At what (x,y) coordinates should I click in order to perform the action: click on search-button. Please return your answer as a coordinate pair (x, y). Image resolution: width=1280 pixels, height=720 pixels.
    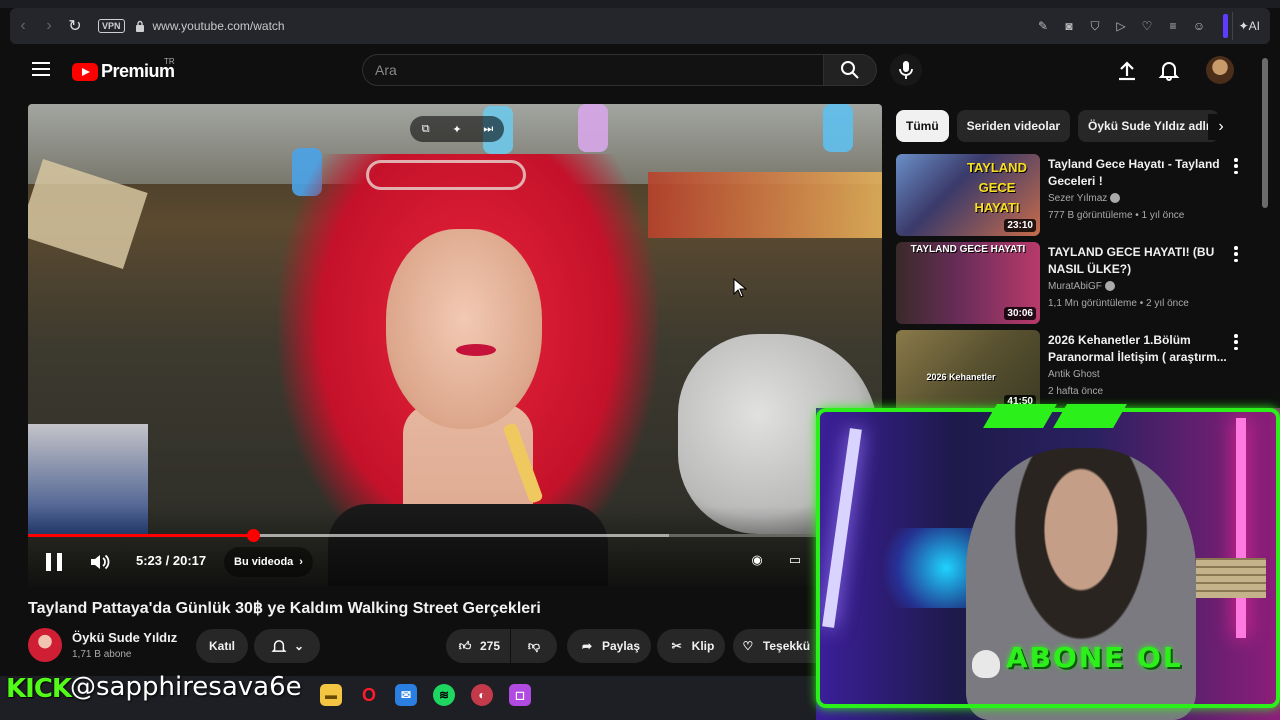
    Looking at the image, I should click on (850, 70).